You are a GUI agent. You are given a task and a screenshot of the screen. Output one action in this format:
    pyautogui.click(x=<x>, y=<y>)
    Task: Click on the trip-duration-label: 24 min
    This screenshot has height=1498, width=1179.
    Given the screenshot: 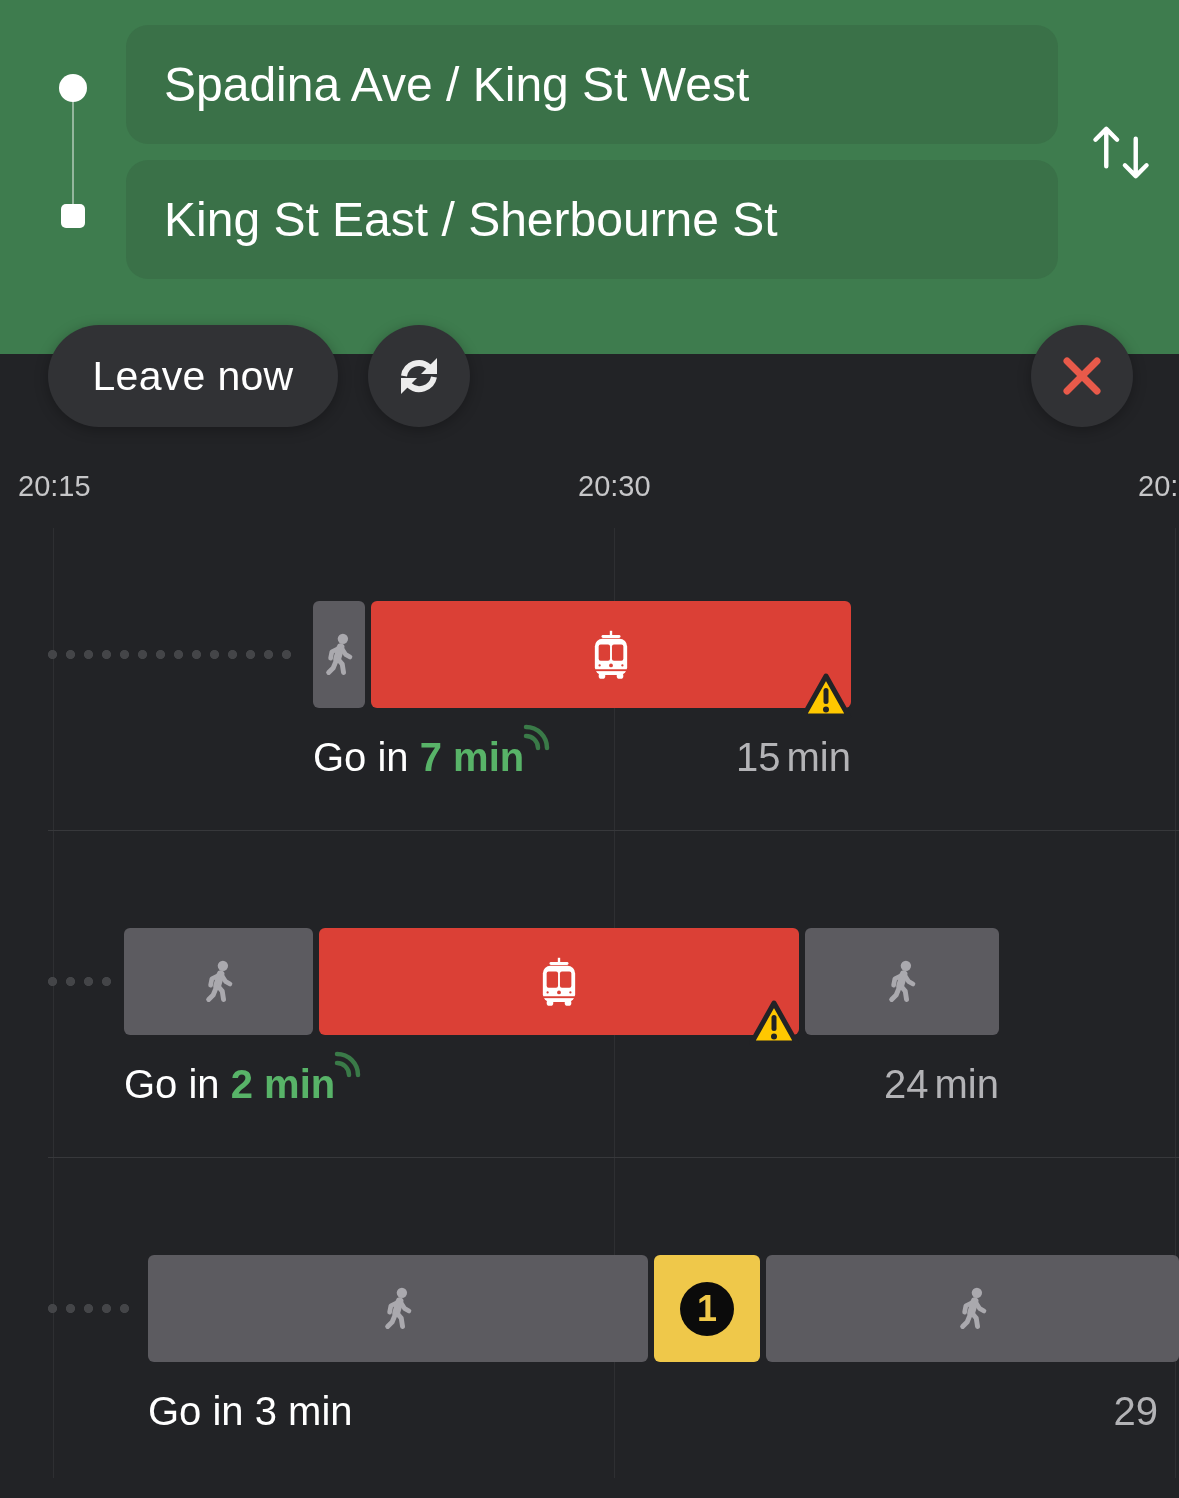 What is the action you would take?
    pyautogui.click(x=941, y=1084)
    